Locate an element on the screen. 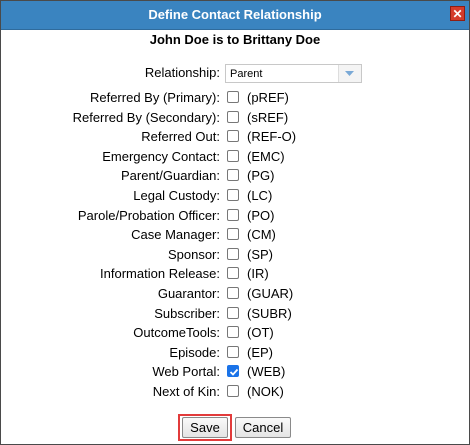  checkbox-label: Parent/Guardian: is located at coordinates (170, 175).